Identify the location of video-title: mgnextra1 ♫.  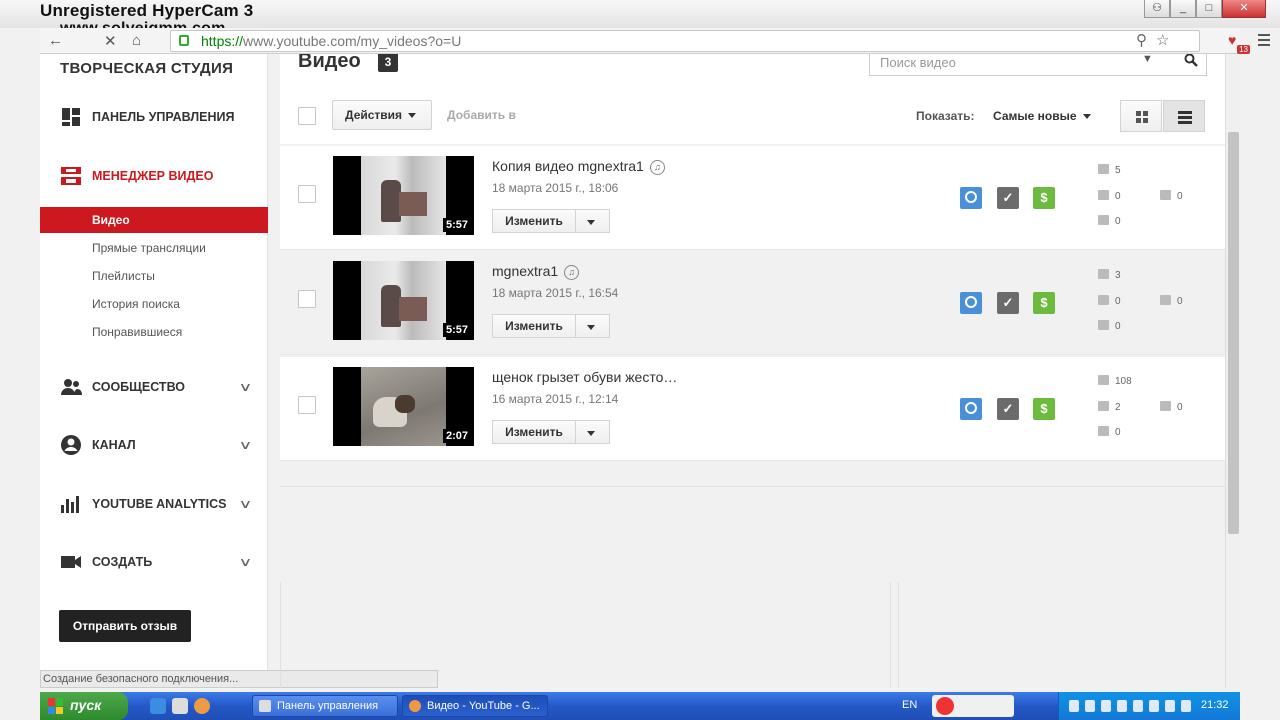
(536, 271).